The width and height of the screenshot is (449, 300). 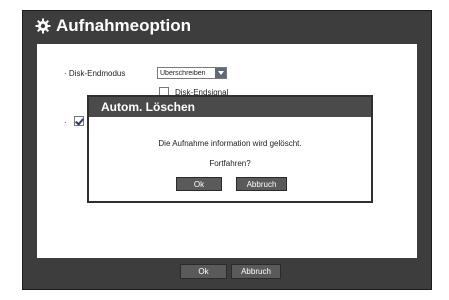 I want to click on title-bar: Aufnahmeoption, so click(x=227, y=27).